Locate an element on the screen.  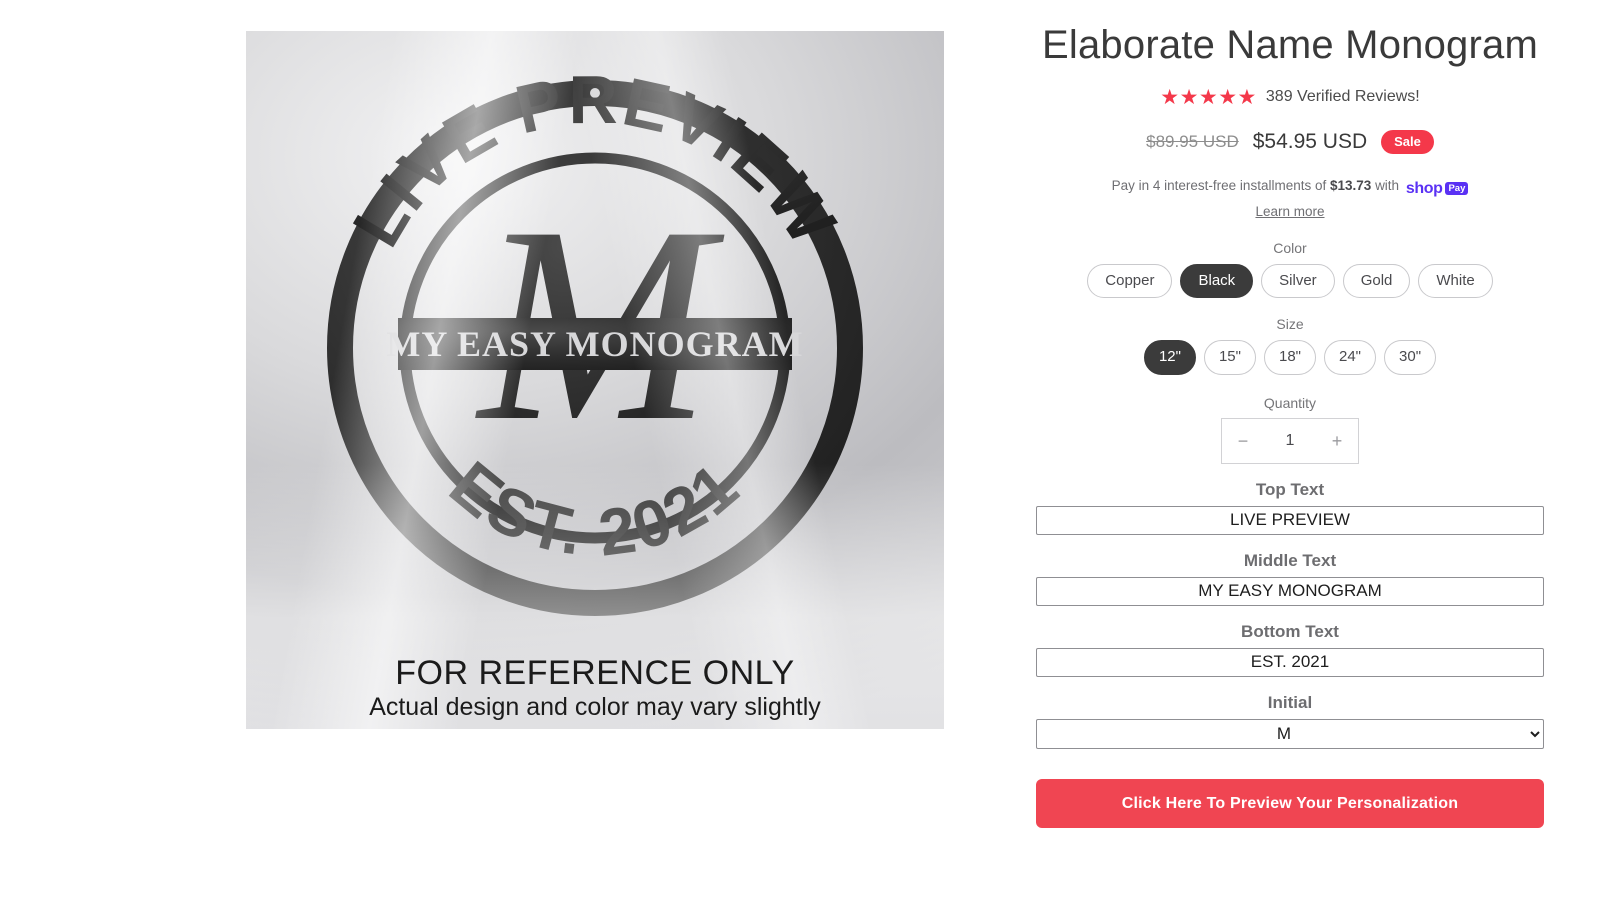
page-title: Elaborate Name Monogram is located at coordinates (1290, 45).